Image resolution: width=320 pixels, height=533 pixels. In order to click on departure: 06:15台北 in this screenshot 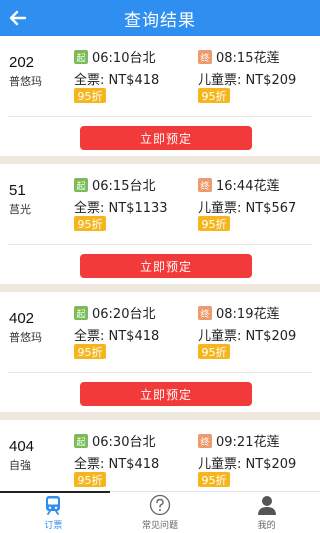, I will do `click(124, 186)`.